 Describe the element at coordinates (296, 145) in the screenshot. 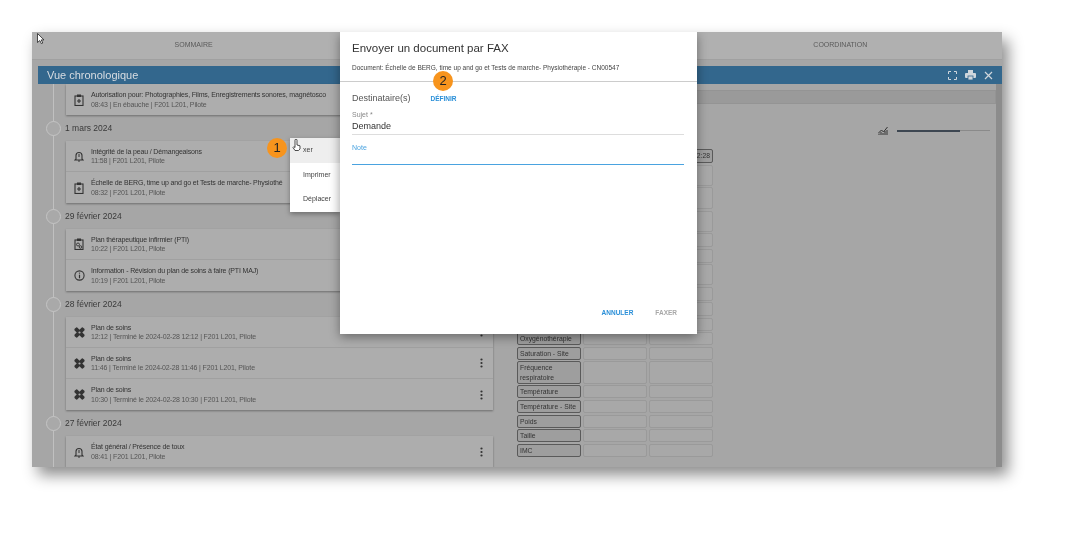

I see `hand-cursor-icon` at that location.